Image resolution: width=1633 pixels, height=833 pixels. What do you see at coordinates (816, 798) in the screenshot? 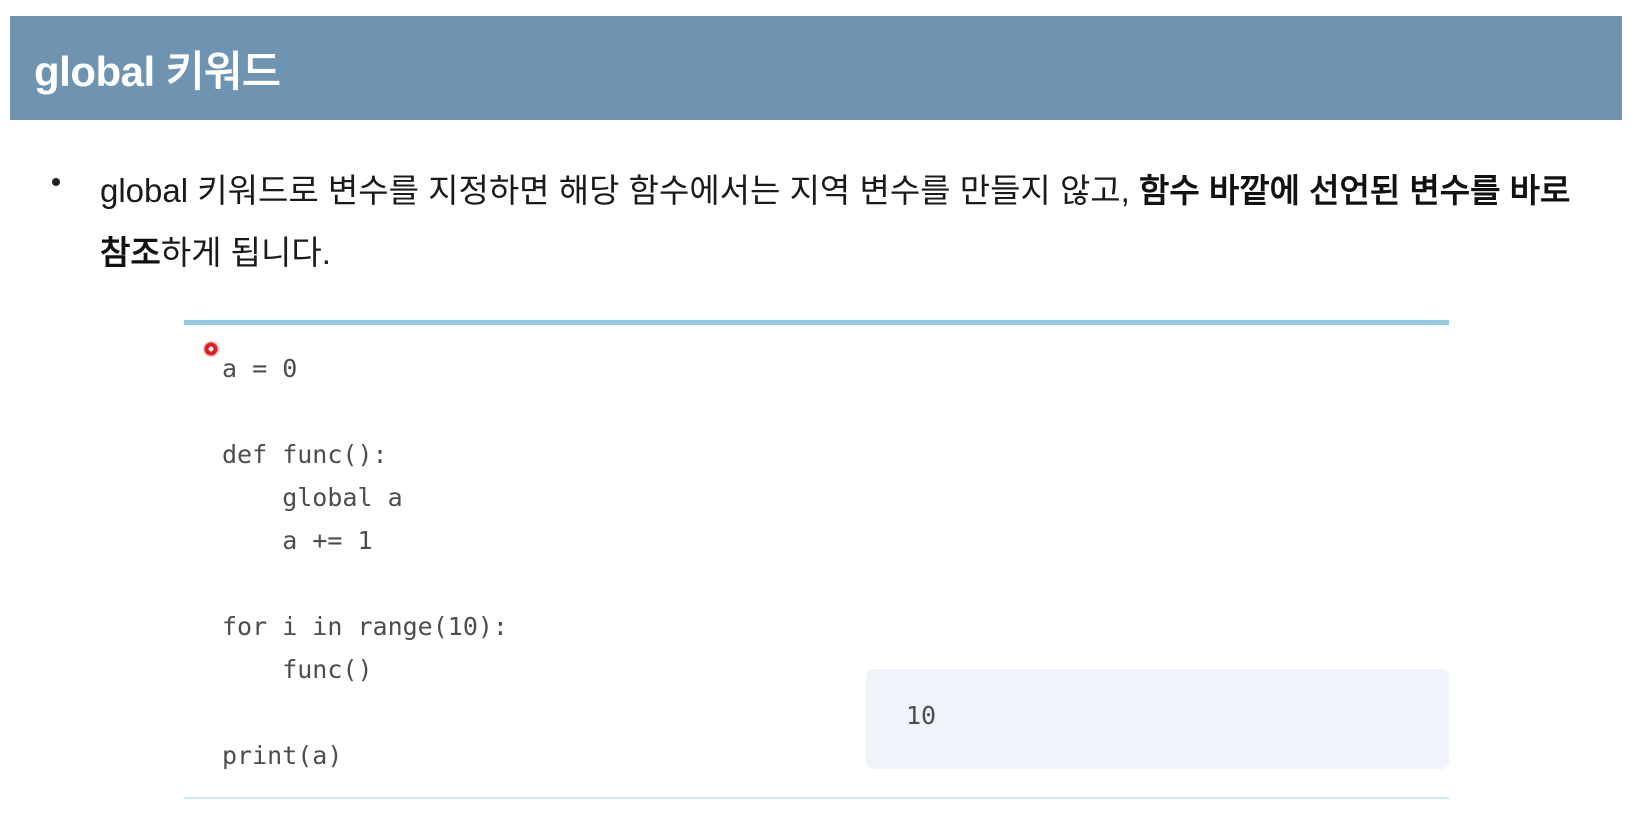
I see `code-bottom-rule` at bounding box center [816, 798].